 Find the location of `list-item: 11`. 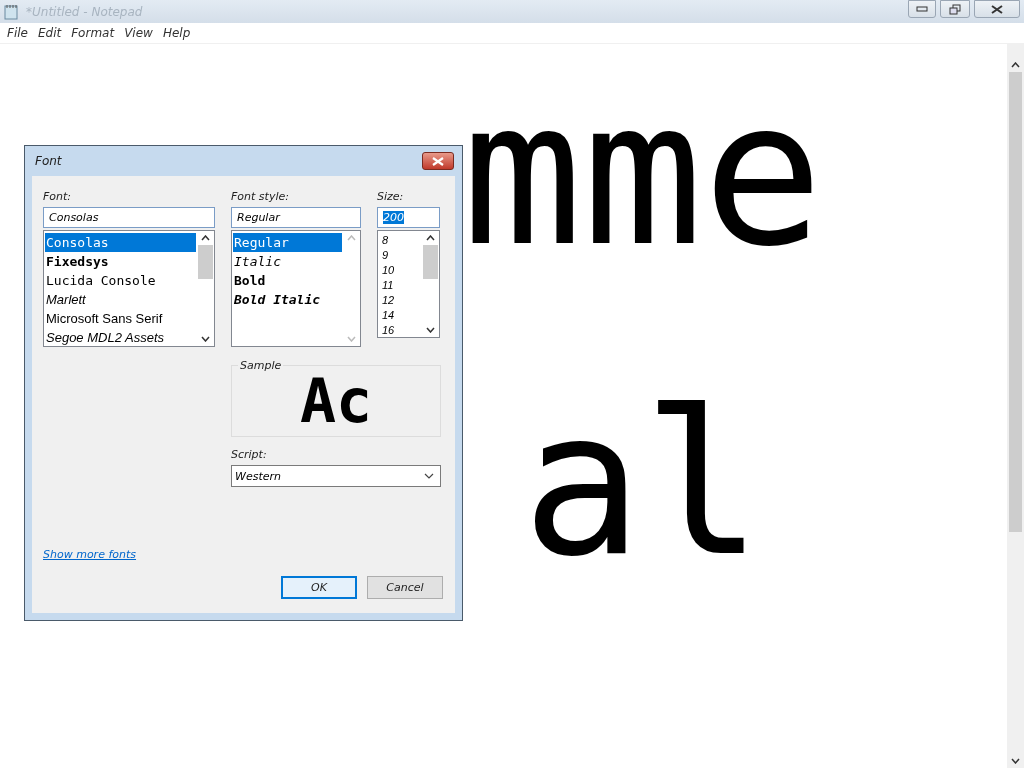

list-item: 11 is located at coordinates (400, 285).